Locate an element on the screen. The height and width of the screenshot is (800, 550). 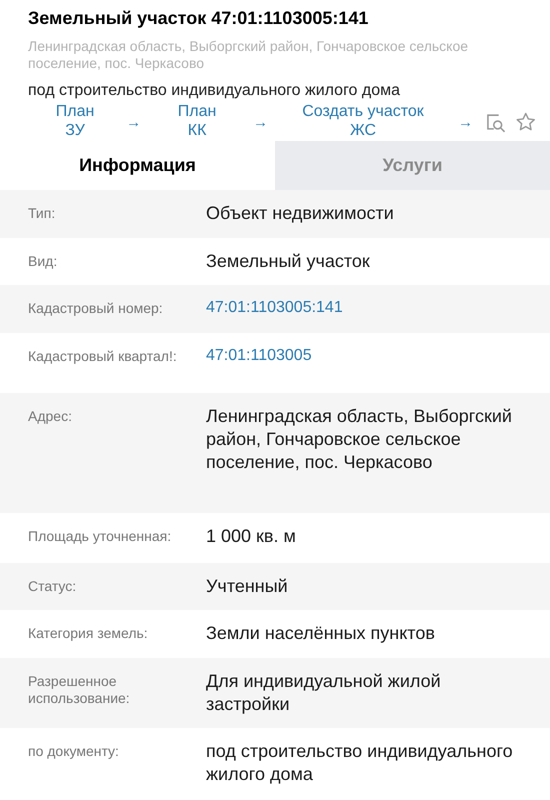
field-label: Кадастровый номер: is located at coordinates (96, 308).